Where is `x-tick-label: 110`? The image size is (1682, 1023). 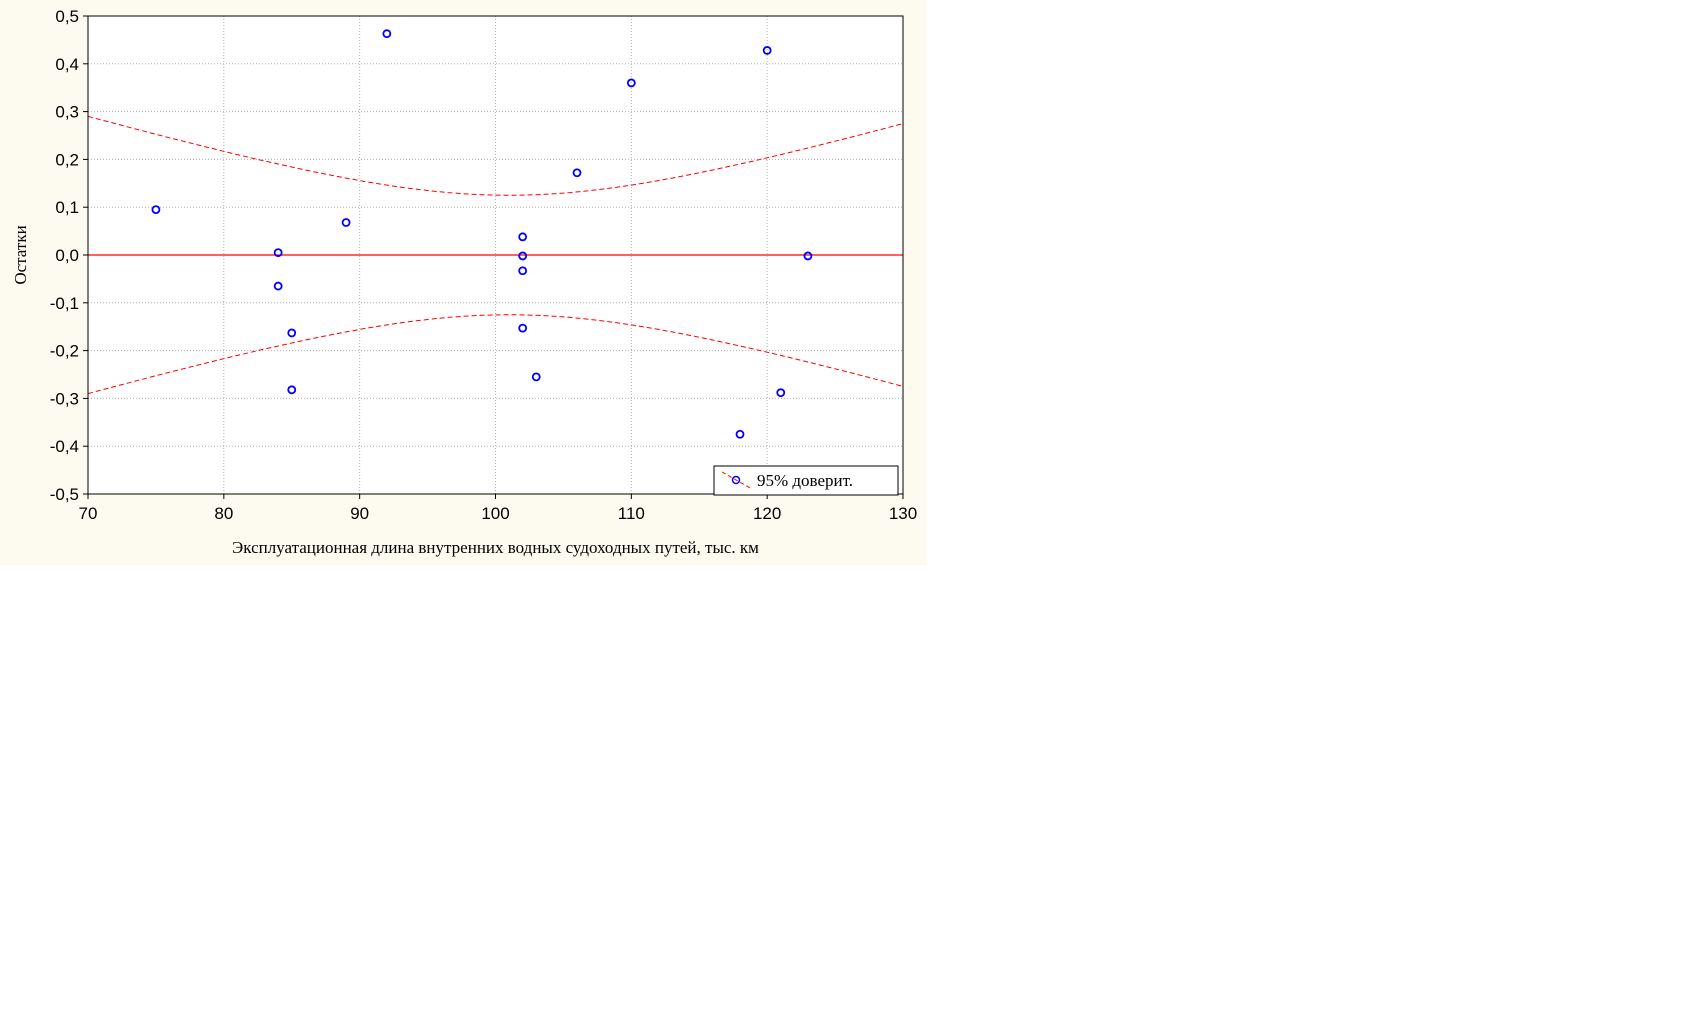 x-tick-label: 110 is located at coordinates (631, 513).